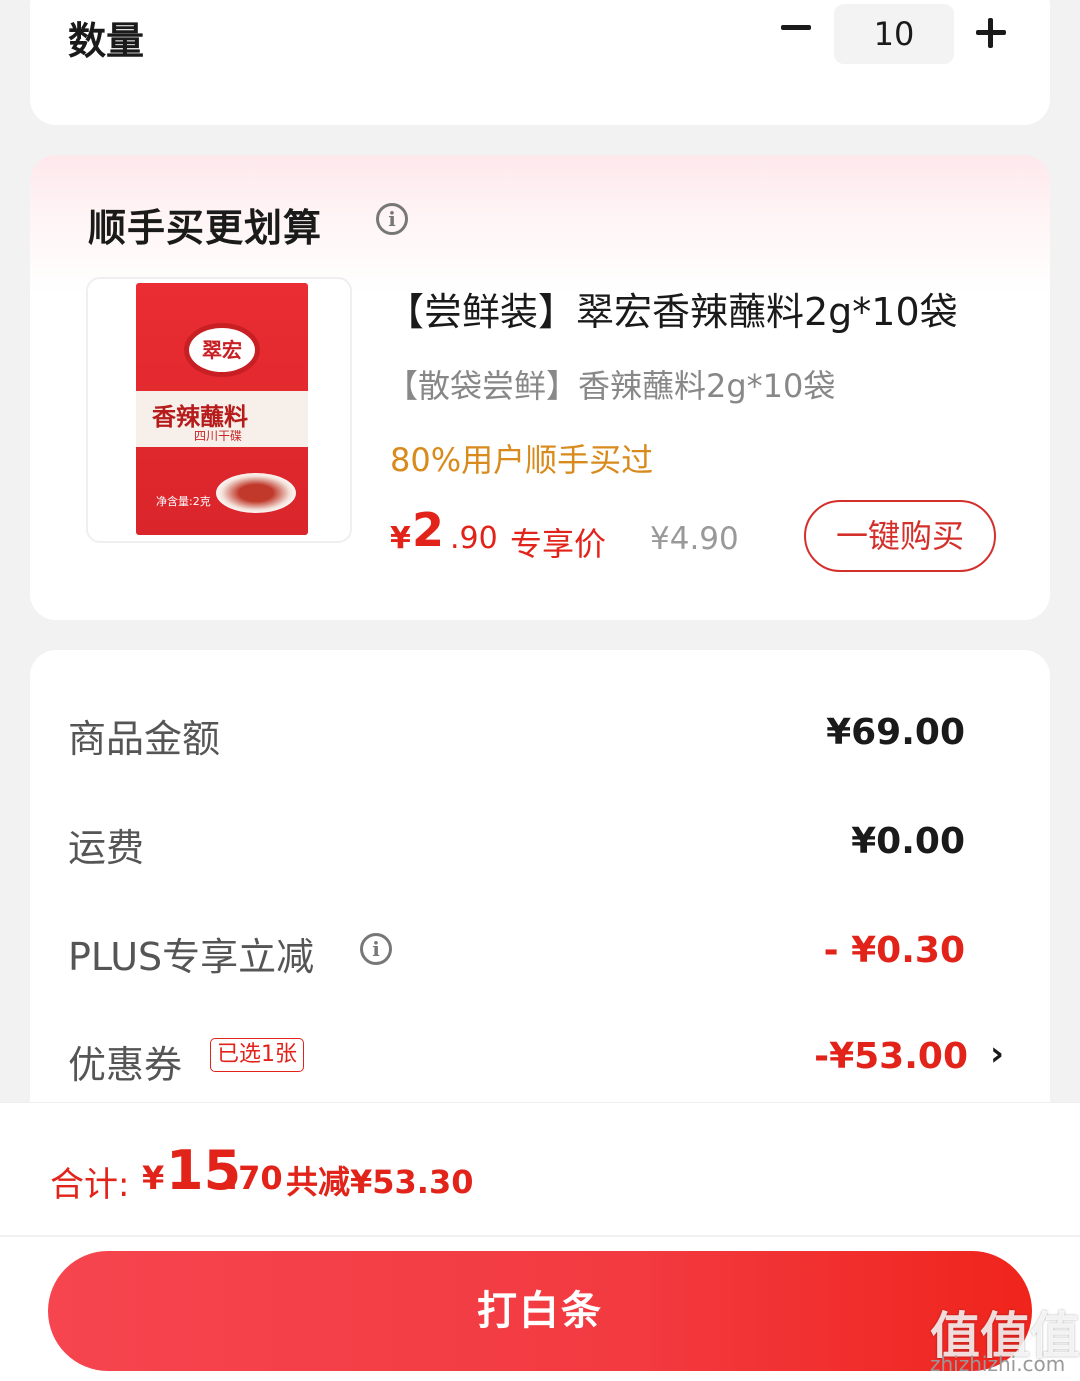  I want to click on coupon-label: 优惠券, so click(125, 1061).